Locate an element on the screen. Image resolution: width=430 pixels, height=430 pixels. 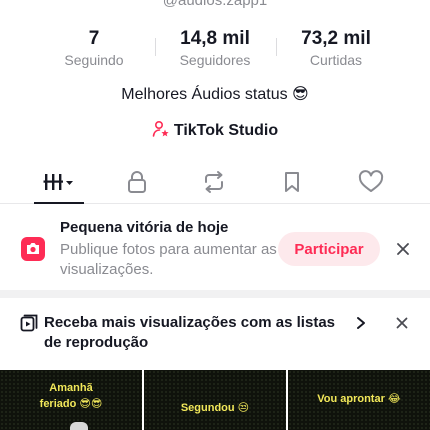
tiktok-studio-link: TikTok Studio is located at coordinates (215, 130).